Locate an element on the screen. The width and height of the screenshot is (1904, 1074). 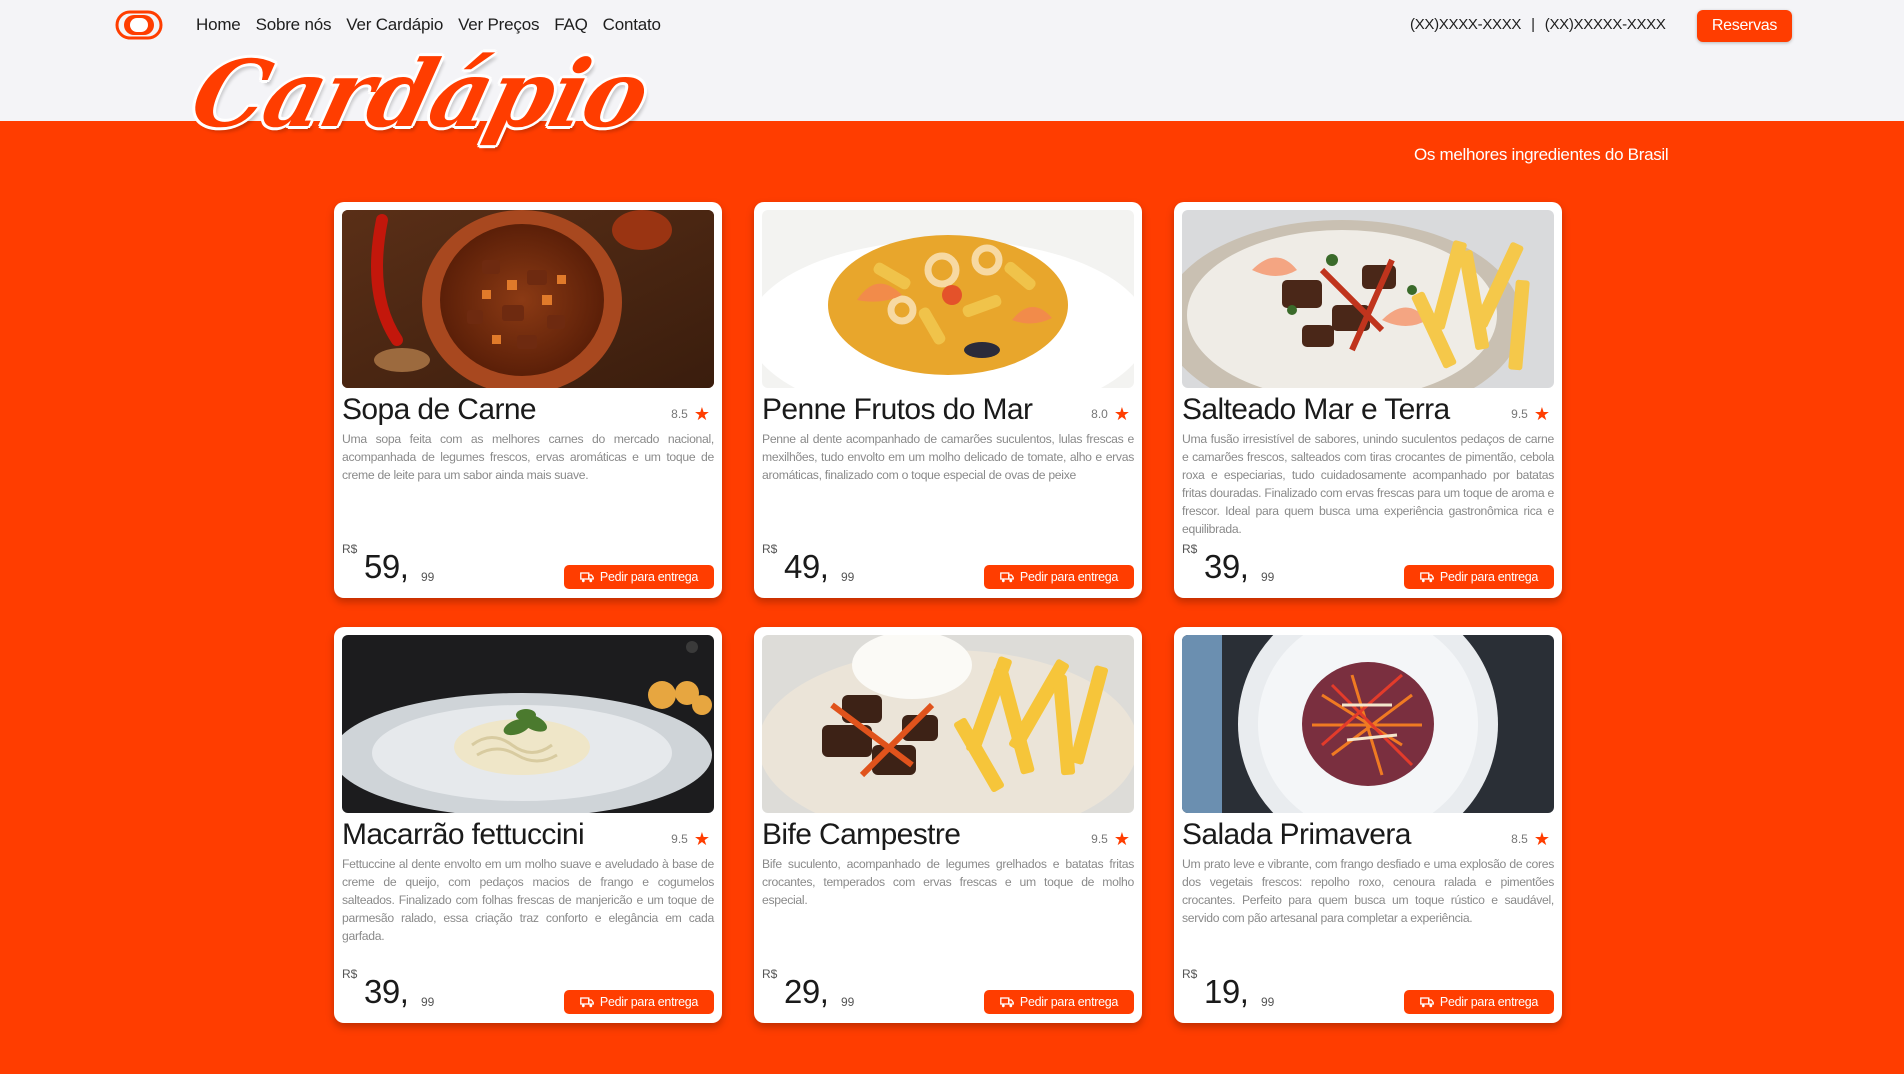
nav-link-home: Home is located at coordinates (218, 25).